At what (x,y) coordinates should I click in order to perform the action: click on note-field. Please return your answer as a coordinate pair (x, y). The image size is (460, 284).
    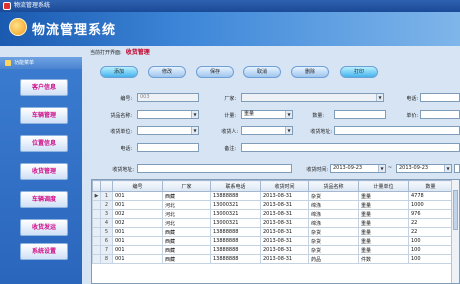
    Looking at the image, I should click on (350, 147).